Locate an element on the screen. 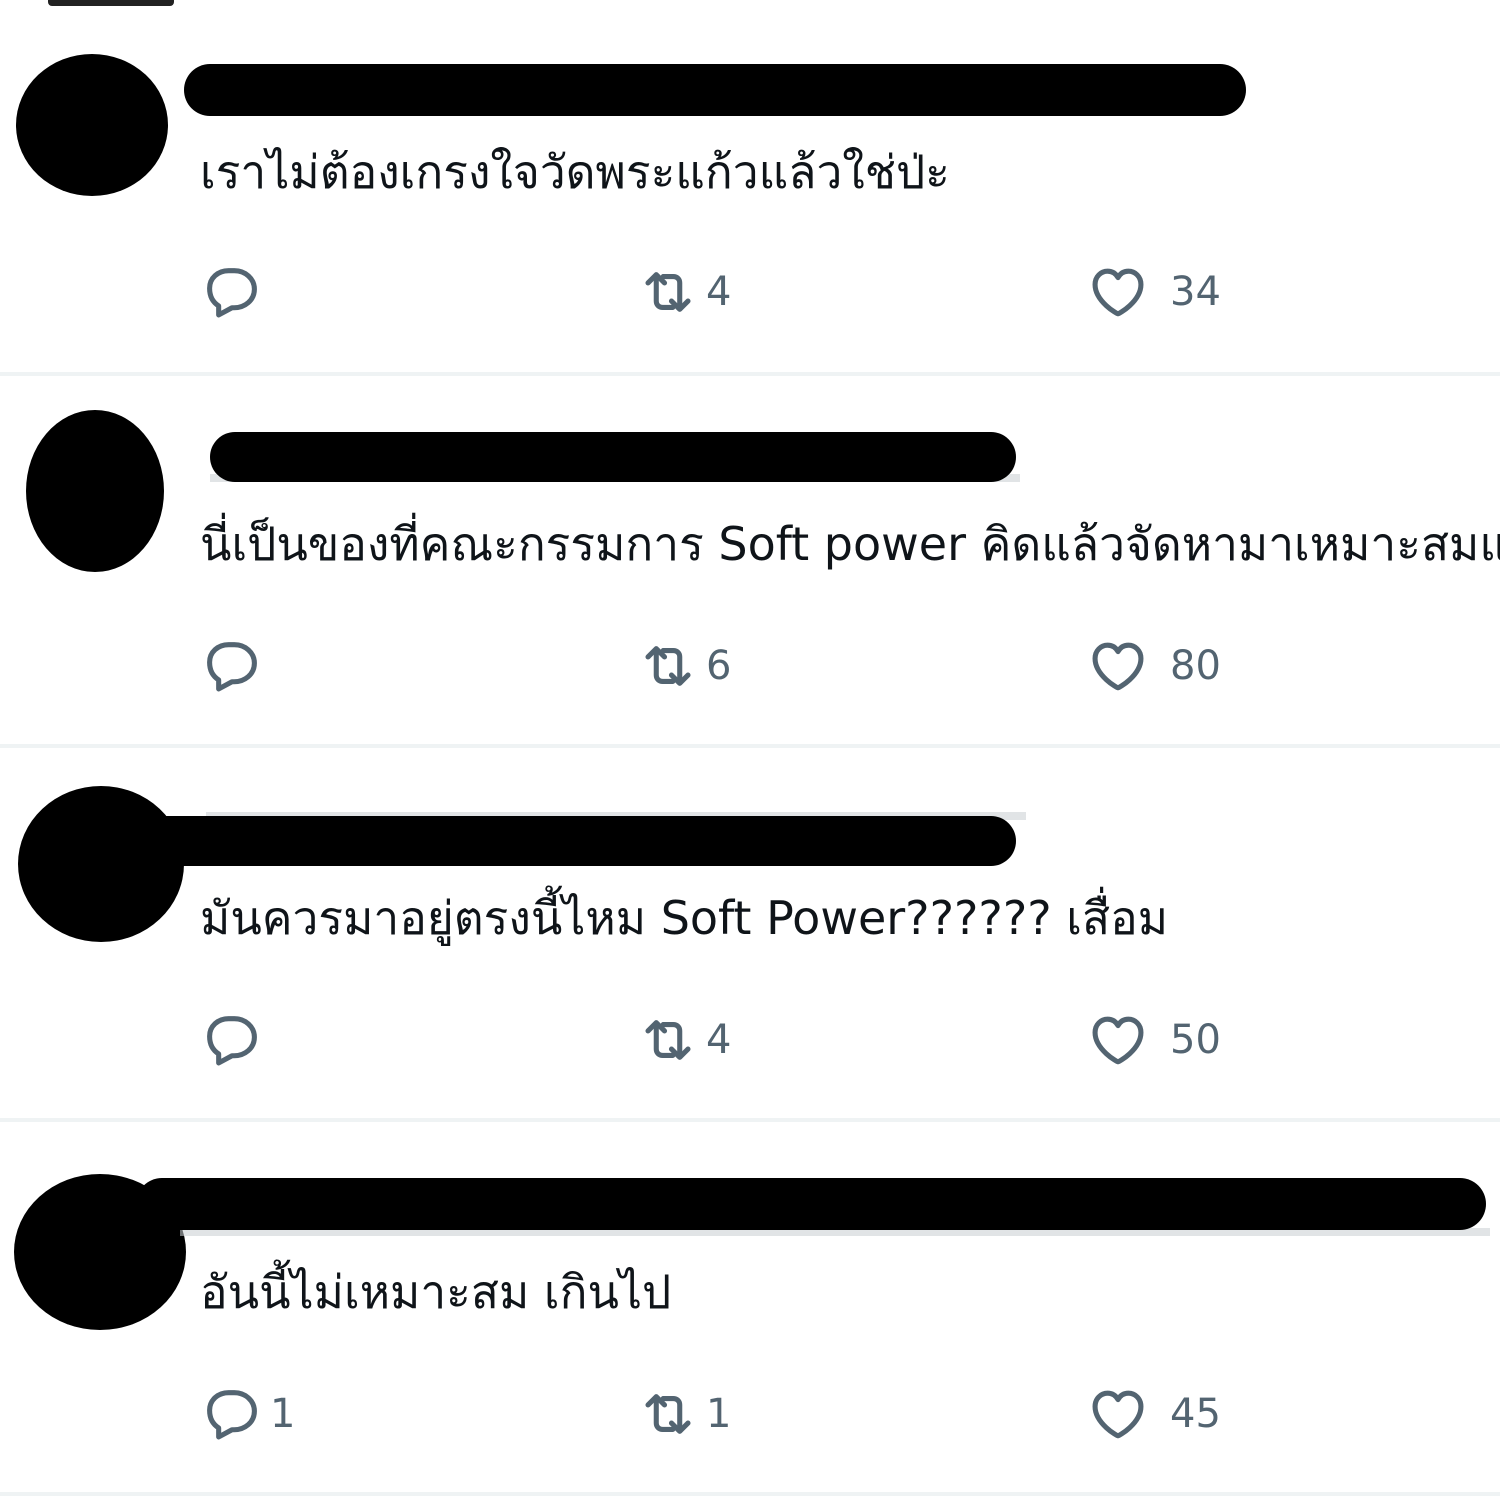  retweet-button: 1 is located at coordinates (683, 1414).